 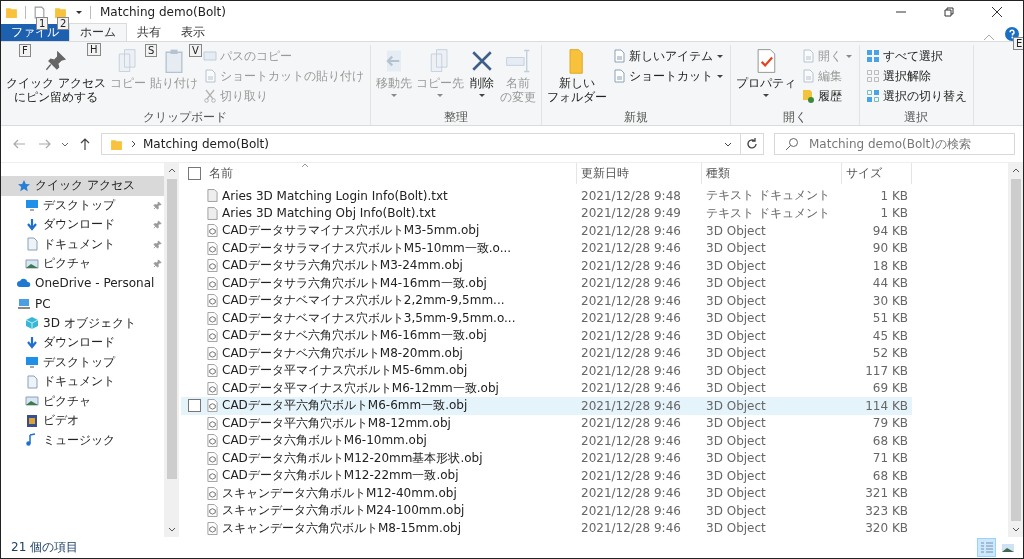 I want to click on file-row: CADデータ平六角穴ボルトM6-6mm一致.obj 2021/12/28 9:46 3D Object 114 KB, so click(x=546, y=406).